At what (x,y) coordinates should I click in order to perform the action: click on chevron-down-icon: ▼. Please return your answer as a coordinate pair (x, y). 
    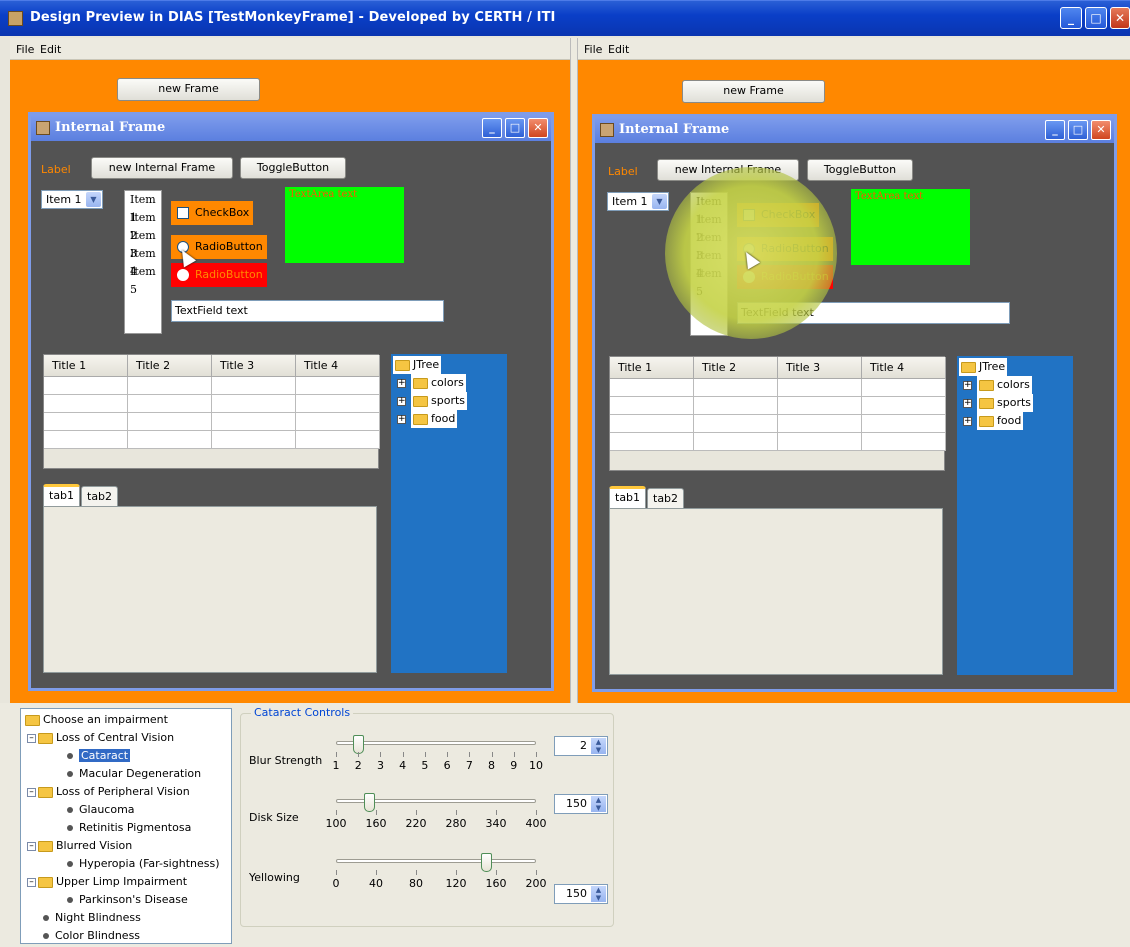
    Looking at the image, I should click on (659, 201).